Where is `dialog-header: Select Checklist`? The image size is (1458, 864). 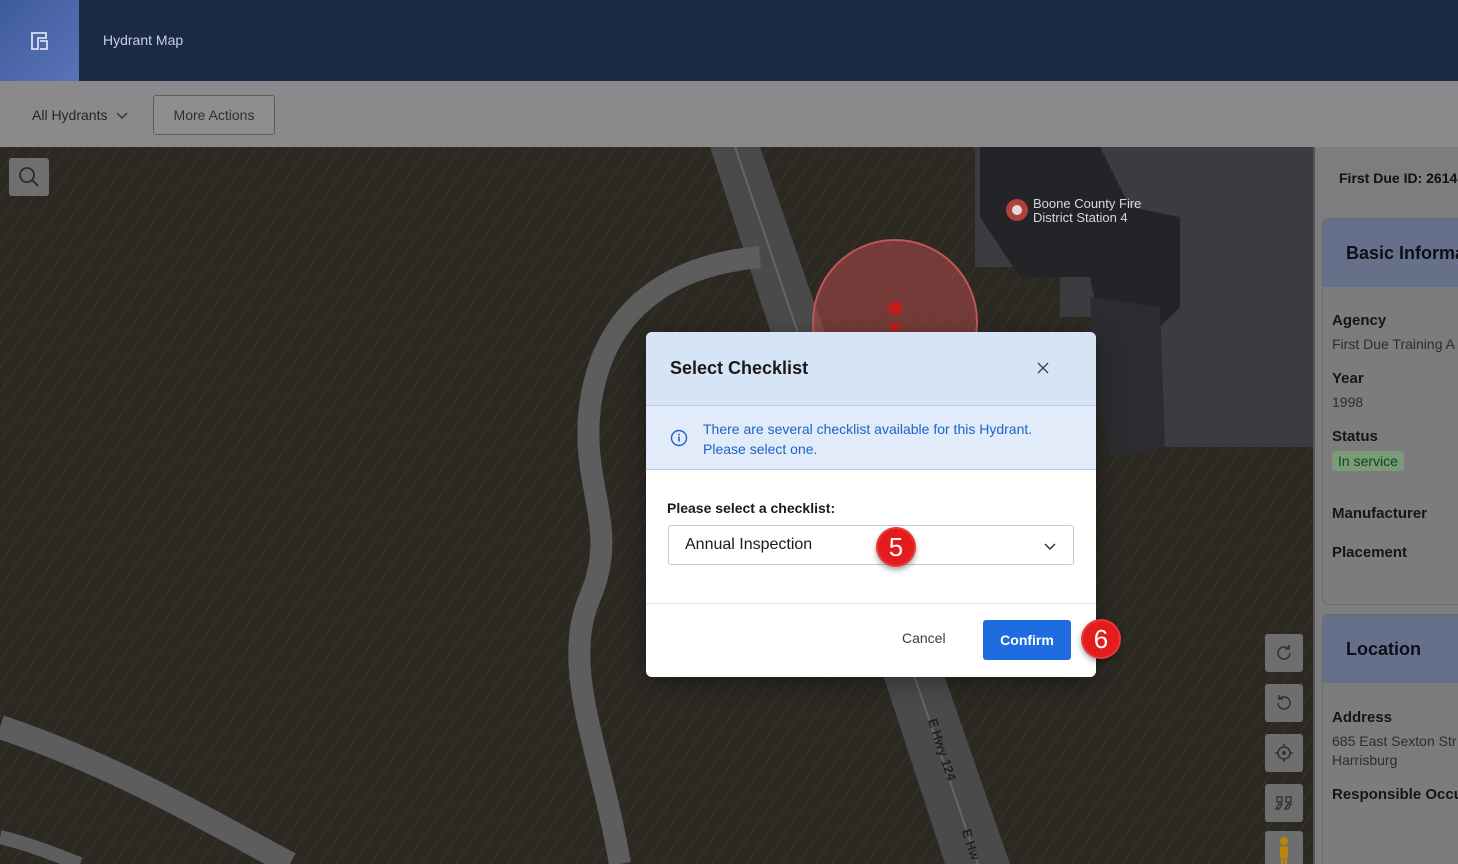
dialog-header: Select Checklist is located at coordinates (871, 368).